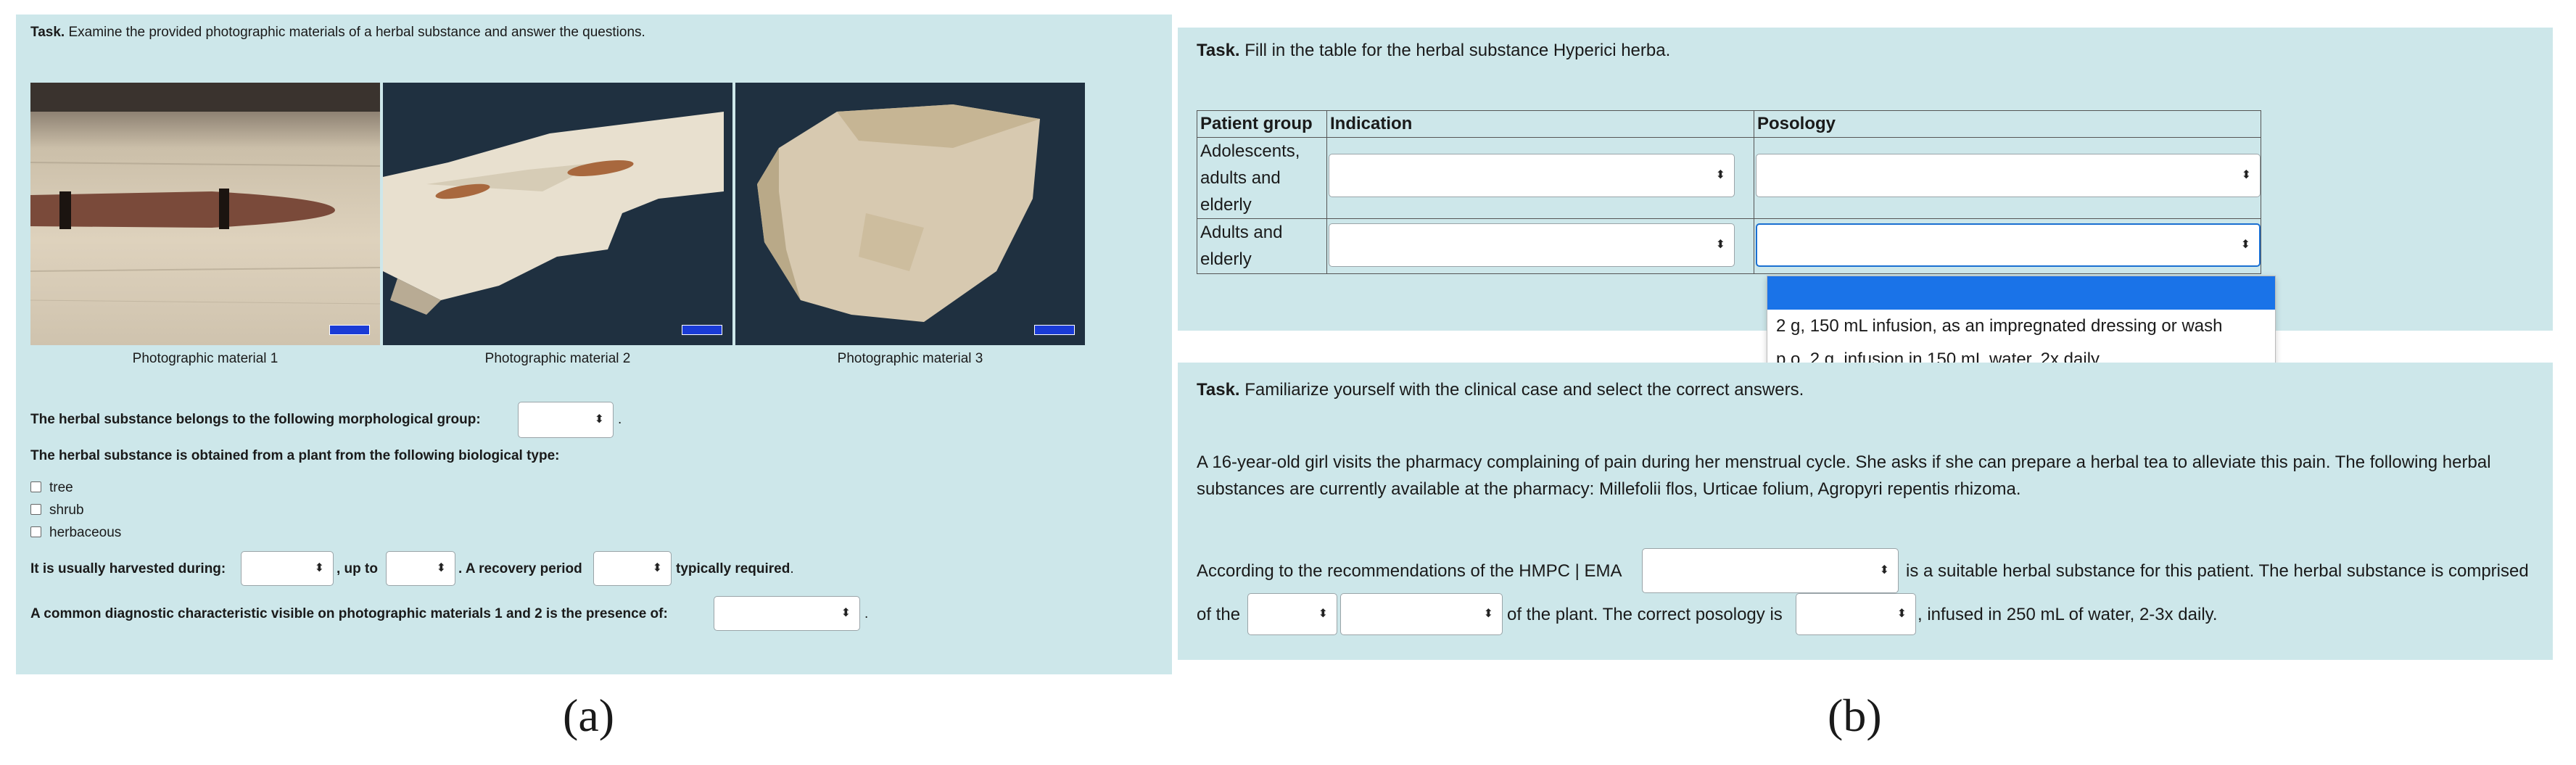 The image size is (2576, 765). What do you see at coordinates (1240, 178) in the screenshot?
I see `group-line: adults and` at bounding box center [1240, 178].